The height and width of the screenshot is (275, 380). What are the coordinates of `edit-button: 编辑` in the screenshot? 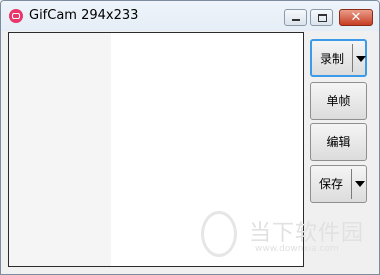 It's located at (338, 142).